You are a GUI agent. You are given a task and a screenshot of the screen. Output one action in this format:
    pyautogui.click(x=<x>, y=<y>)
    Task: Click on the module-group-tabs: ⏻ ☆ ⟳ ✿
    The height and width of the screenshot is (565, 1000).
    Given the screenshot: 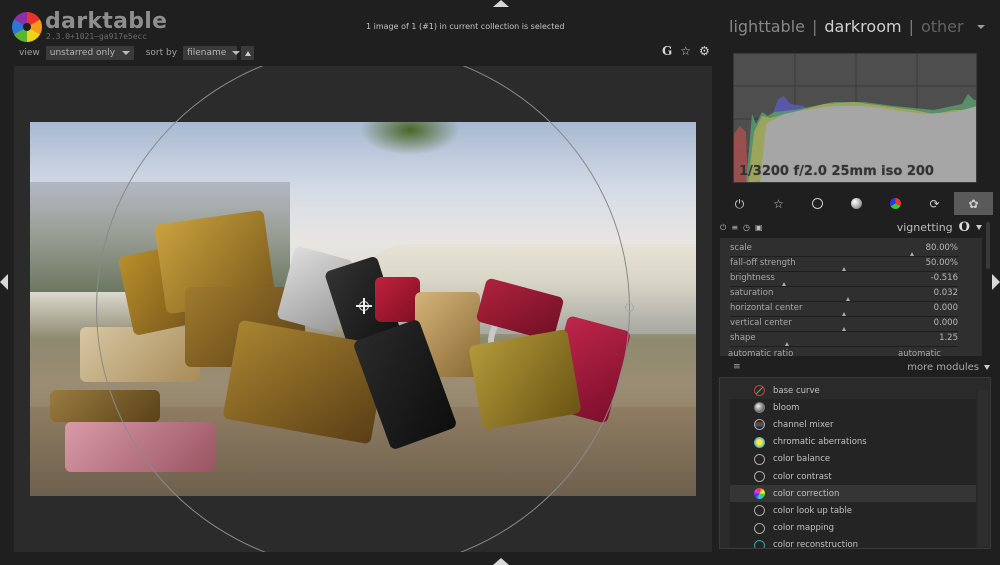 What is the action you would take?
    pyautogui.click(x=856, y=203)
    